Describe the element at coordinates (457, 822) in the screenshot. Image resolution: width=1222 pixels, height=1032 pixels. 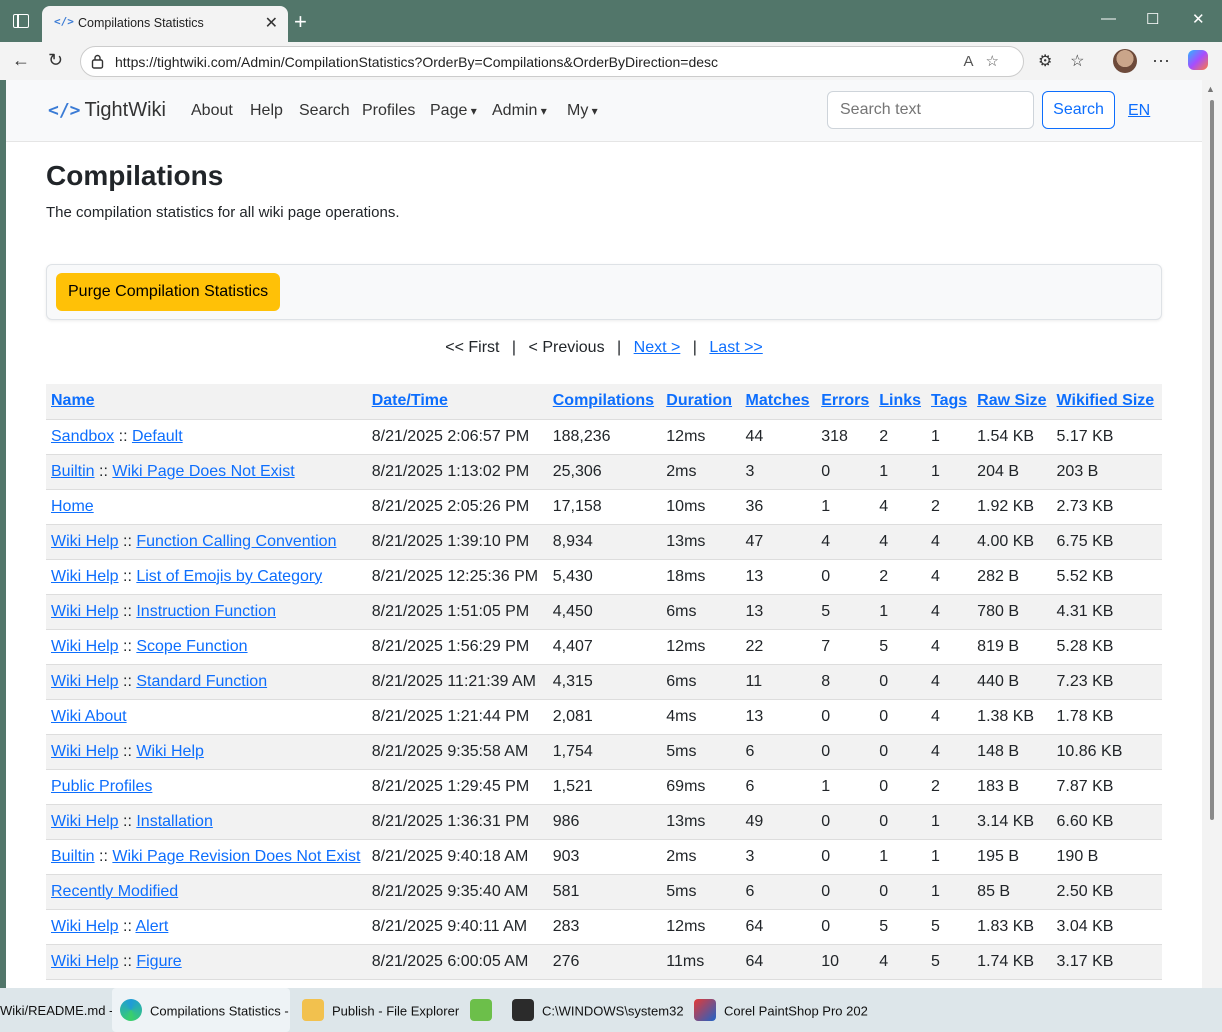
I see `date-cell: 8/21/2025 1:36:31 PM` at that location.